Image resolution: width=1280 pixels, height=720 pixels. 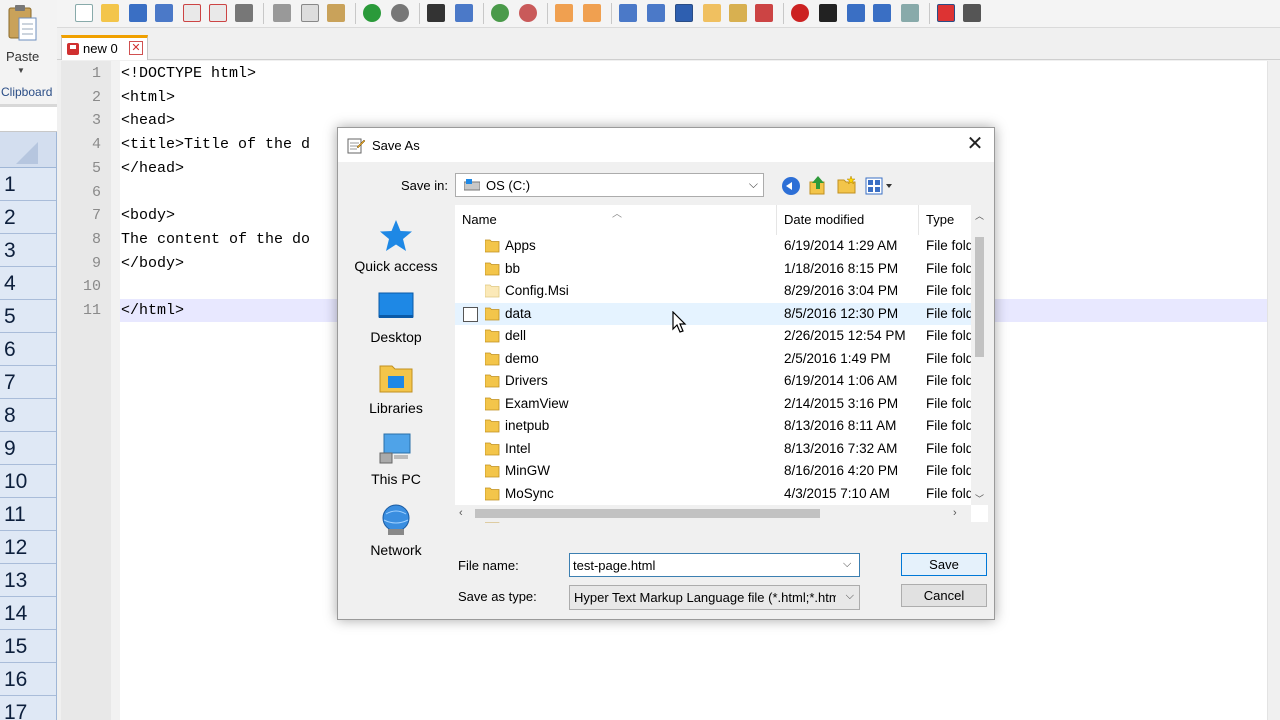 I want to click on show-all-chars-icon, so click(x=656, y=13).